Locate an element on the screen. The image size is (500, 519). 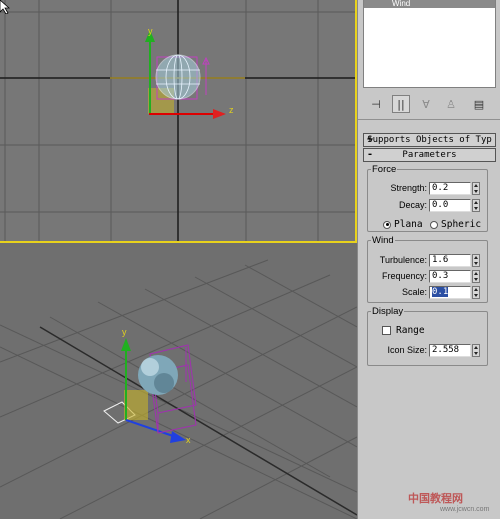
planar-radio-dot is located at coordinates (387, 224).